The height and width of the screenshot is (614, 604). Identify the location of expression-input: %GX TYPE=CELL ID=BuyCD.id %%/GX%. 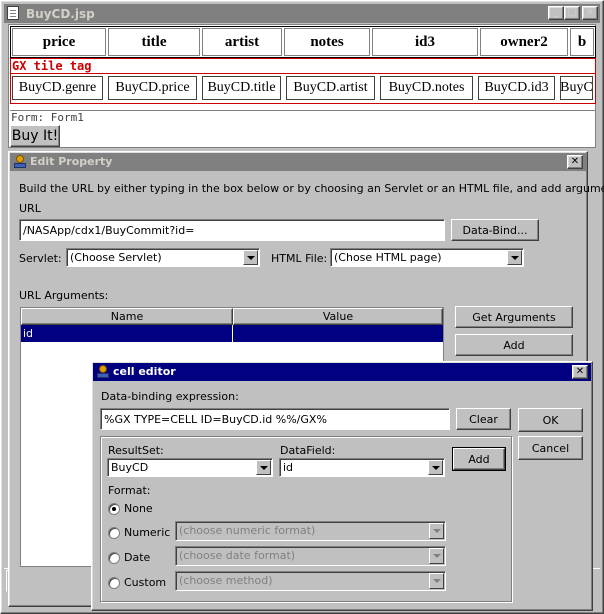
(275, 419).